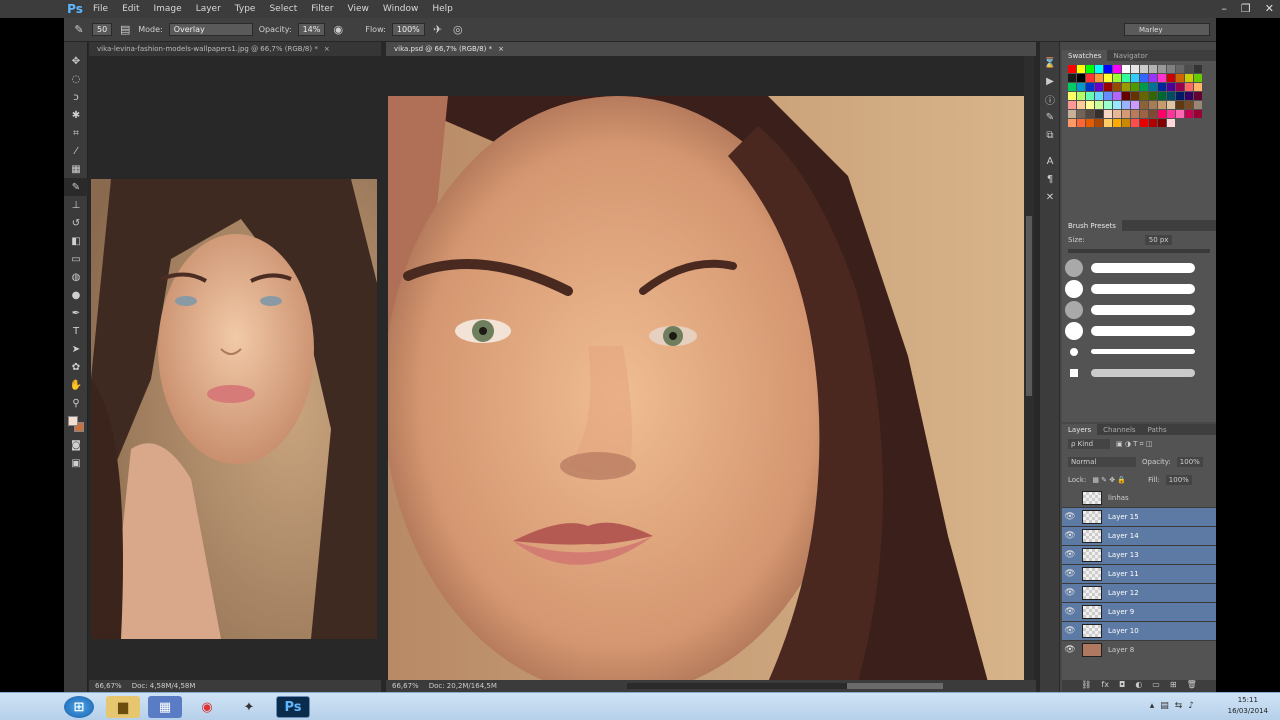 Image resolution: width=1280 pixels, height=720 pixels. I want to click on tab-brush-presets: Brush Presets, so click(1092, 225).